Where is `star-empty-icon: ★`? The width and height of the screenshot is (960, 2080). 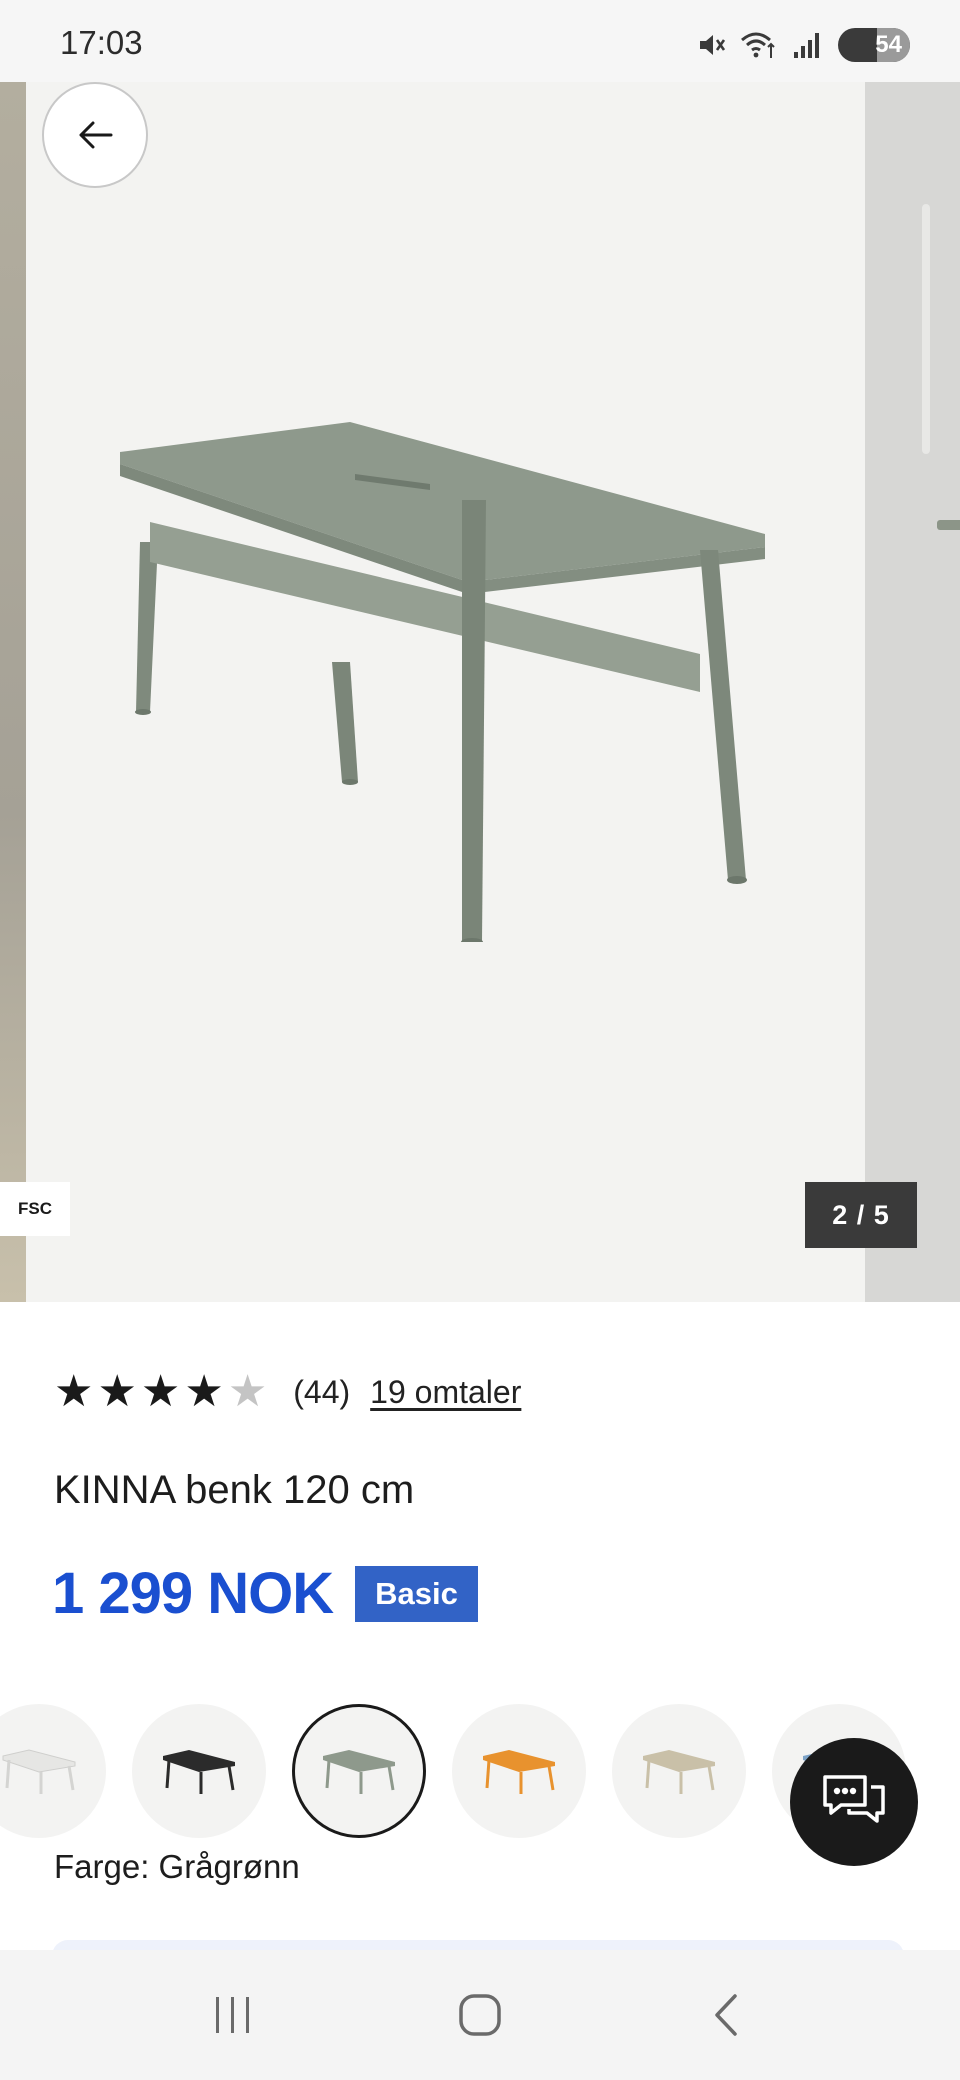
star-empty-icon: ★ is located at coordinates (247, 1391).